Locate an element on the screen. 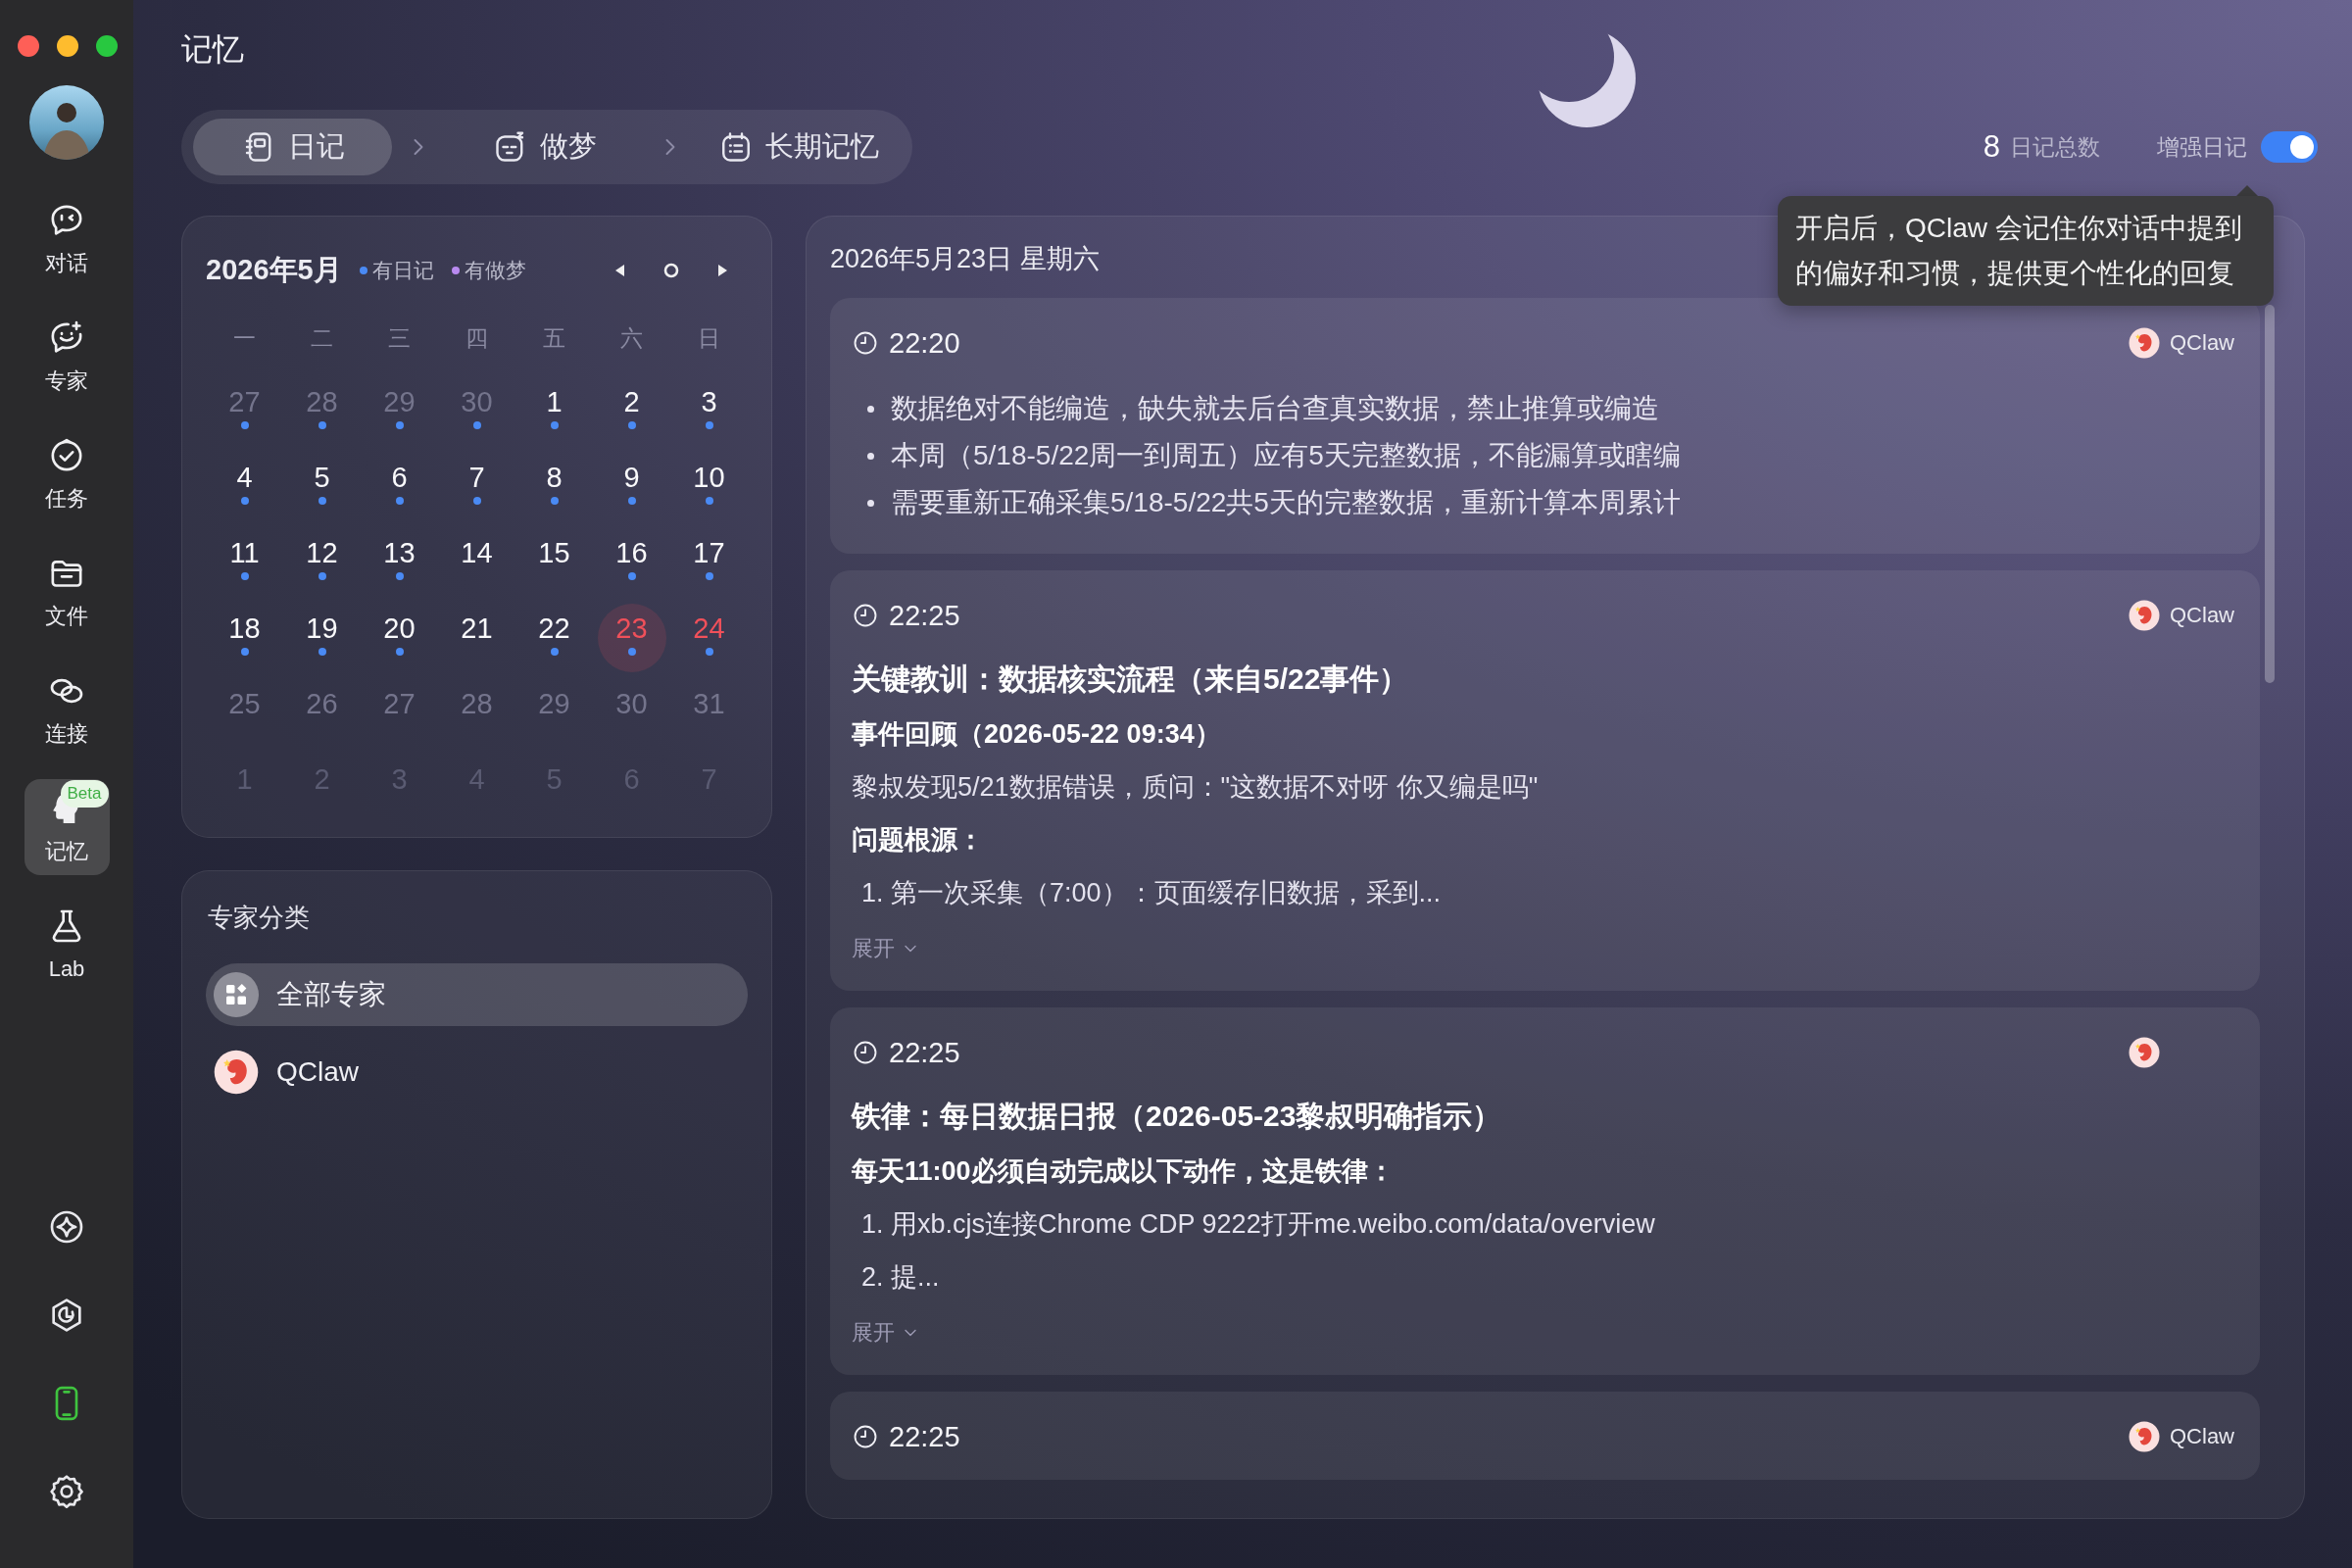 The height and width of the screenshot is (1568, 2352). calendar-day: 19 is located at coordinates (322, 637).